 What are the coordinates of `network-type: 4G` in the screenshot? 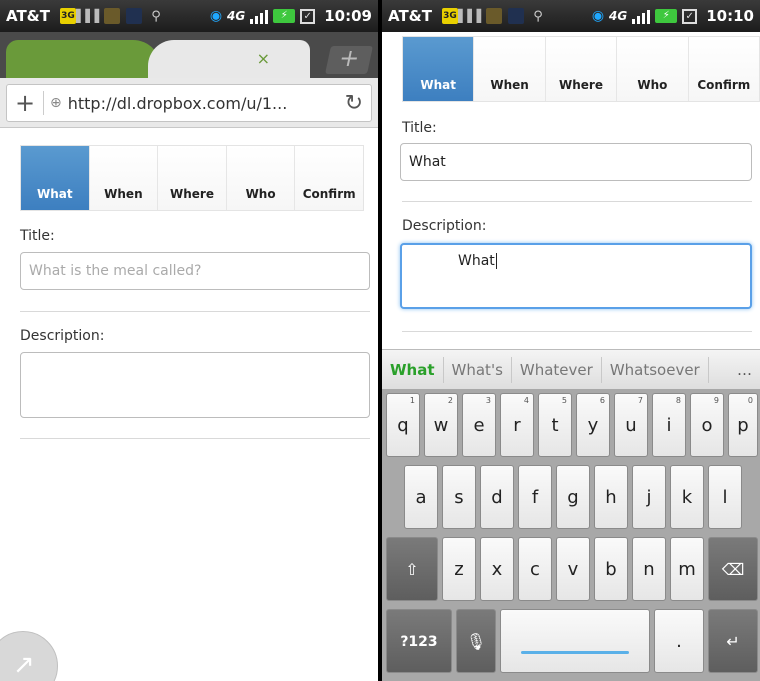 It's located at (236, 16).